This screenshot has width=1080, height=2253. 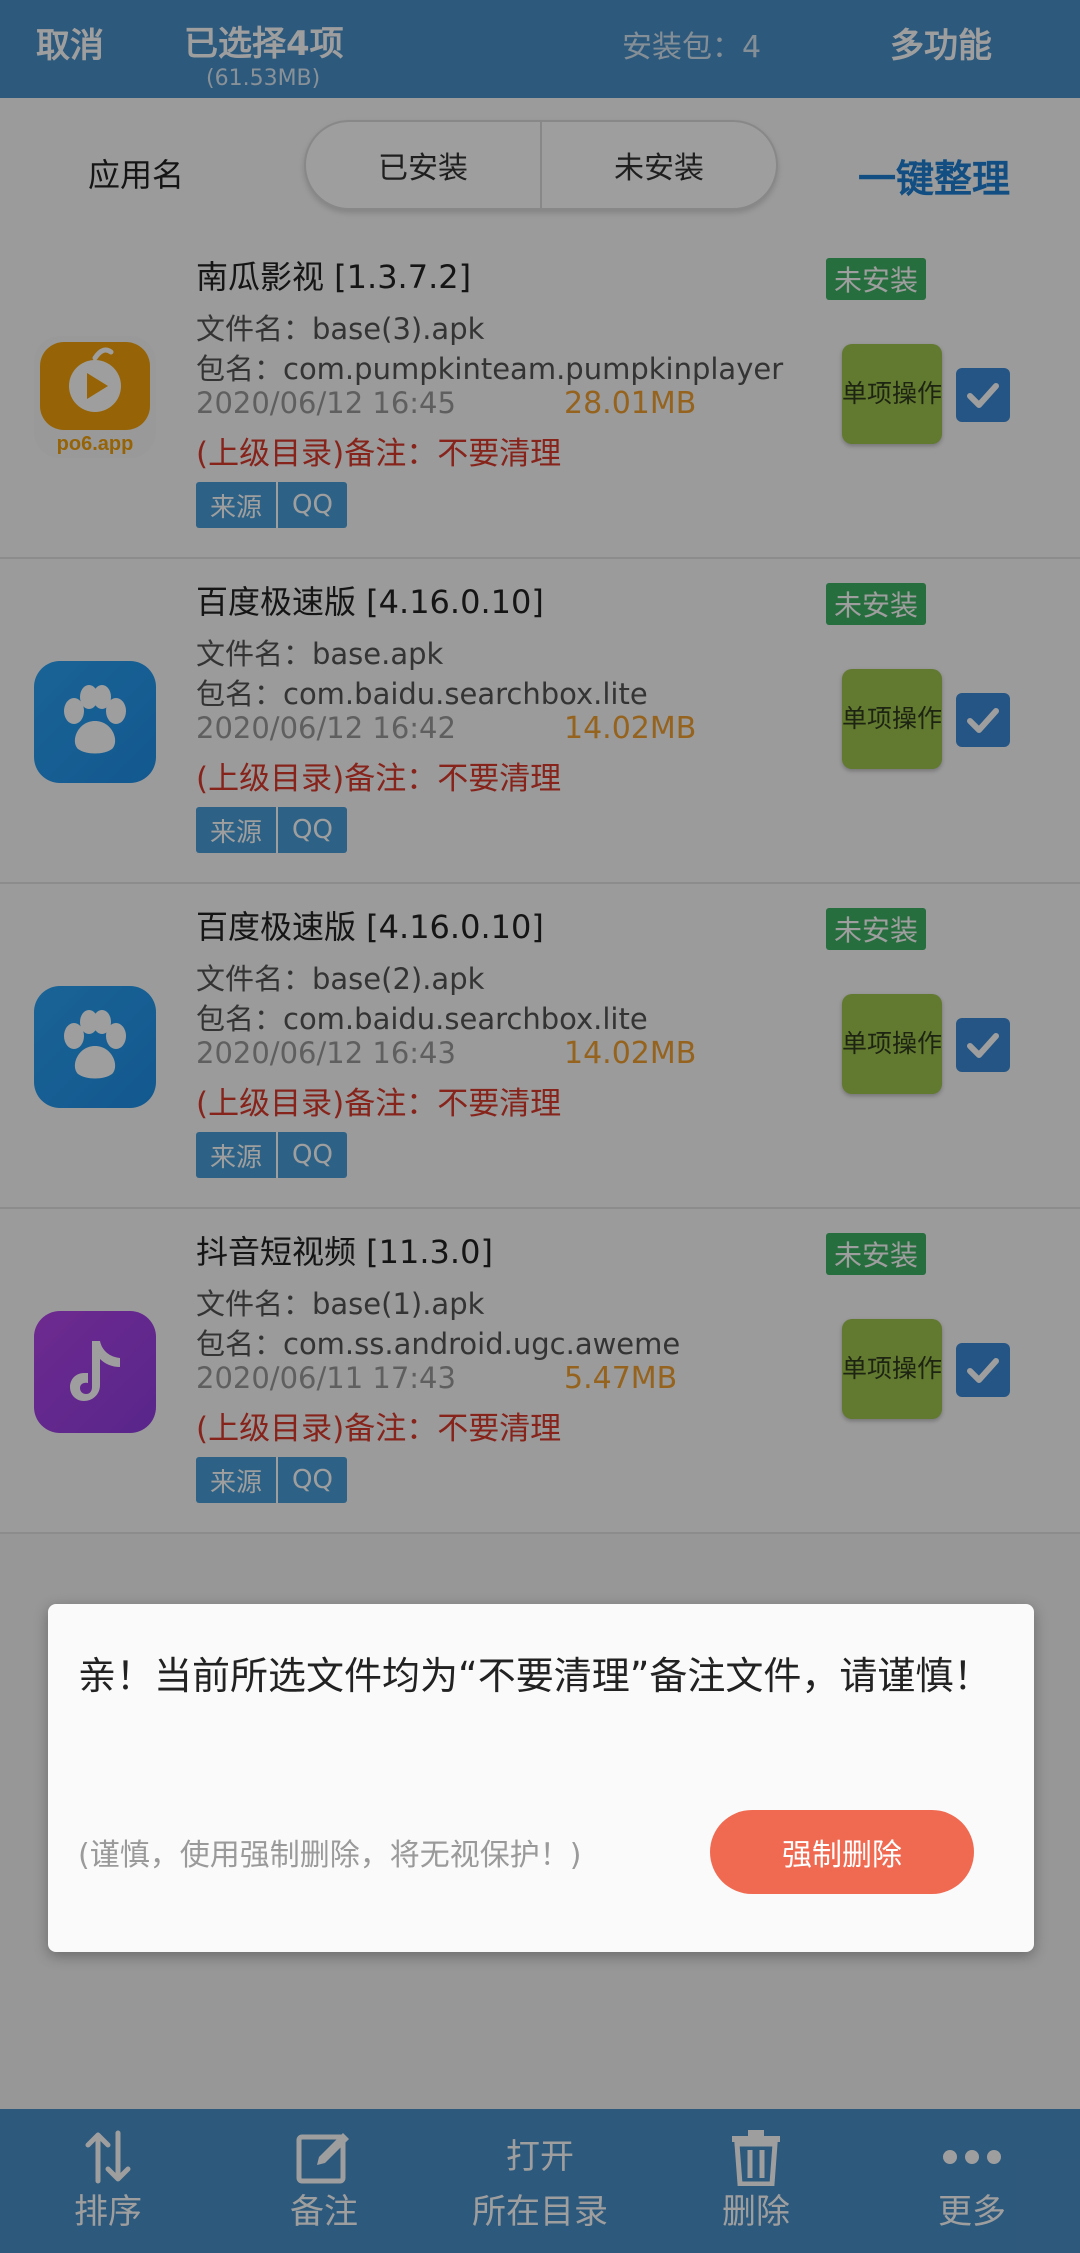 What do you see at coordinates (535, 1676) in the screenshot?
I see `dialog-message: 亲！当前所选文件均为“不要清理”备注文件，请谨慎！` at bounding box center [535, 1676].